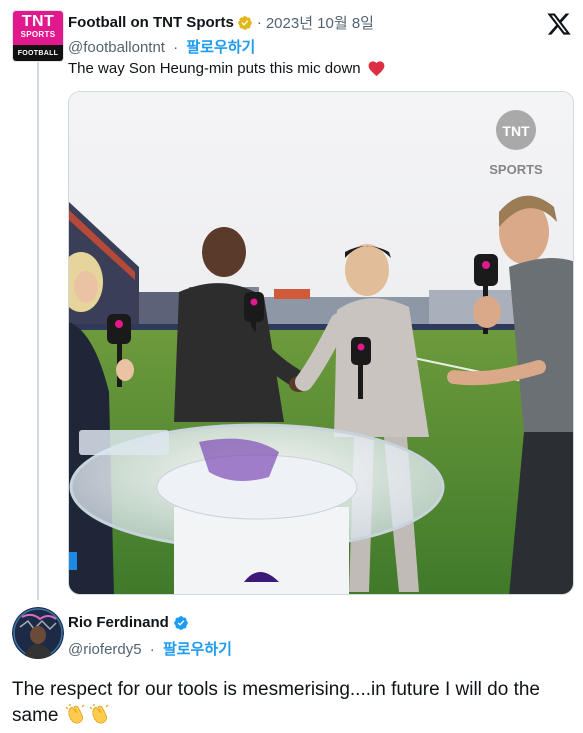  I want to click on avatar-brand-bottom: FOOTBALL, so click(38, 53).